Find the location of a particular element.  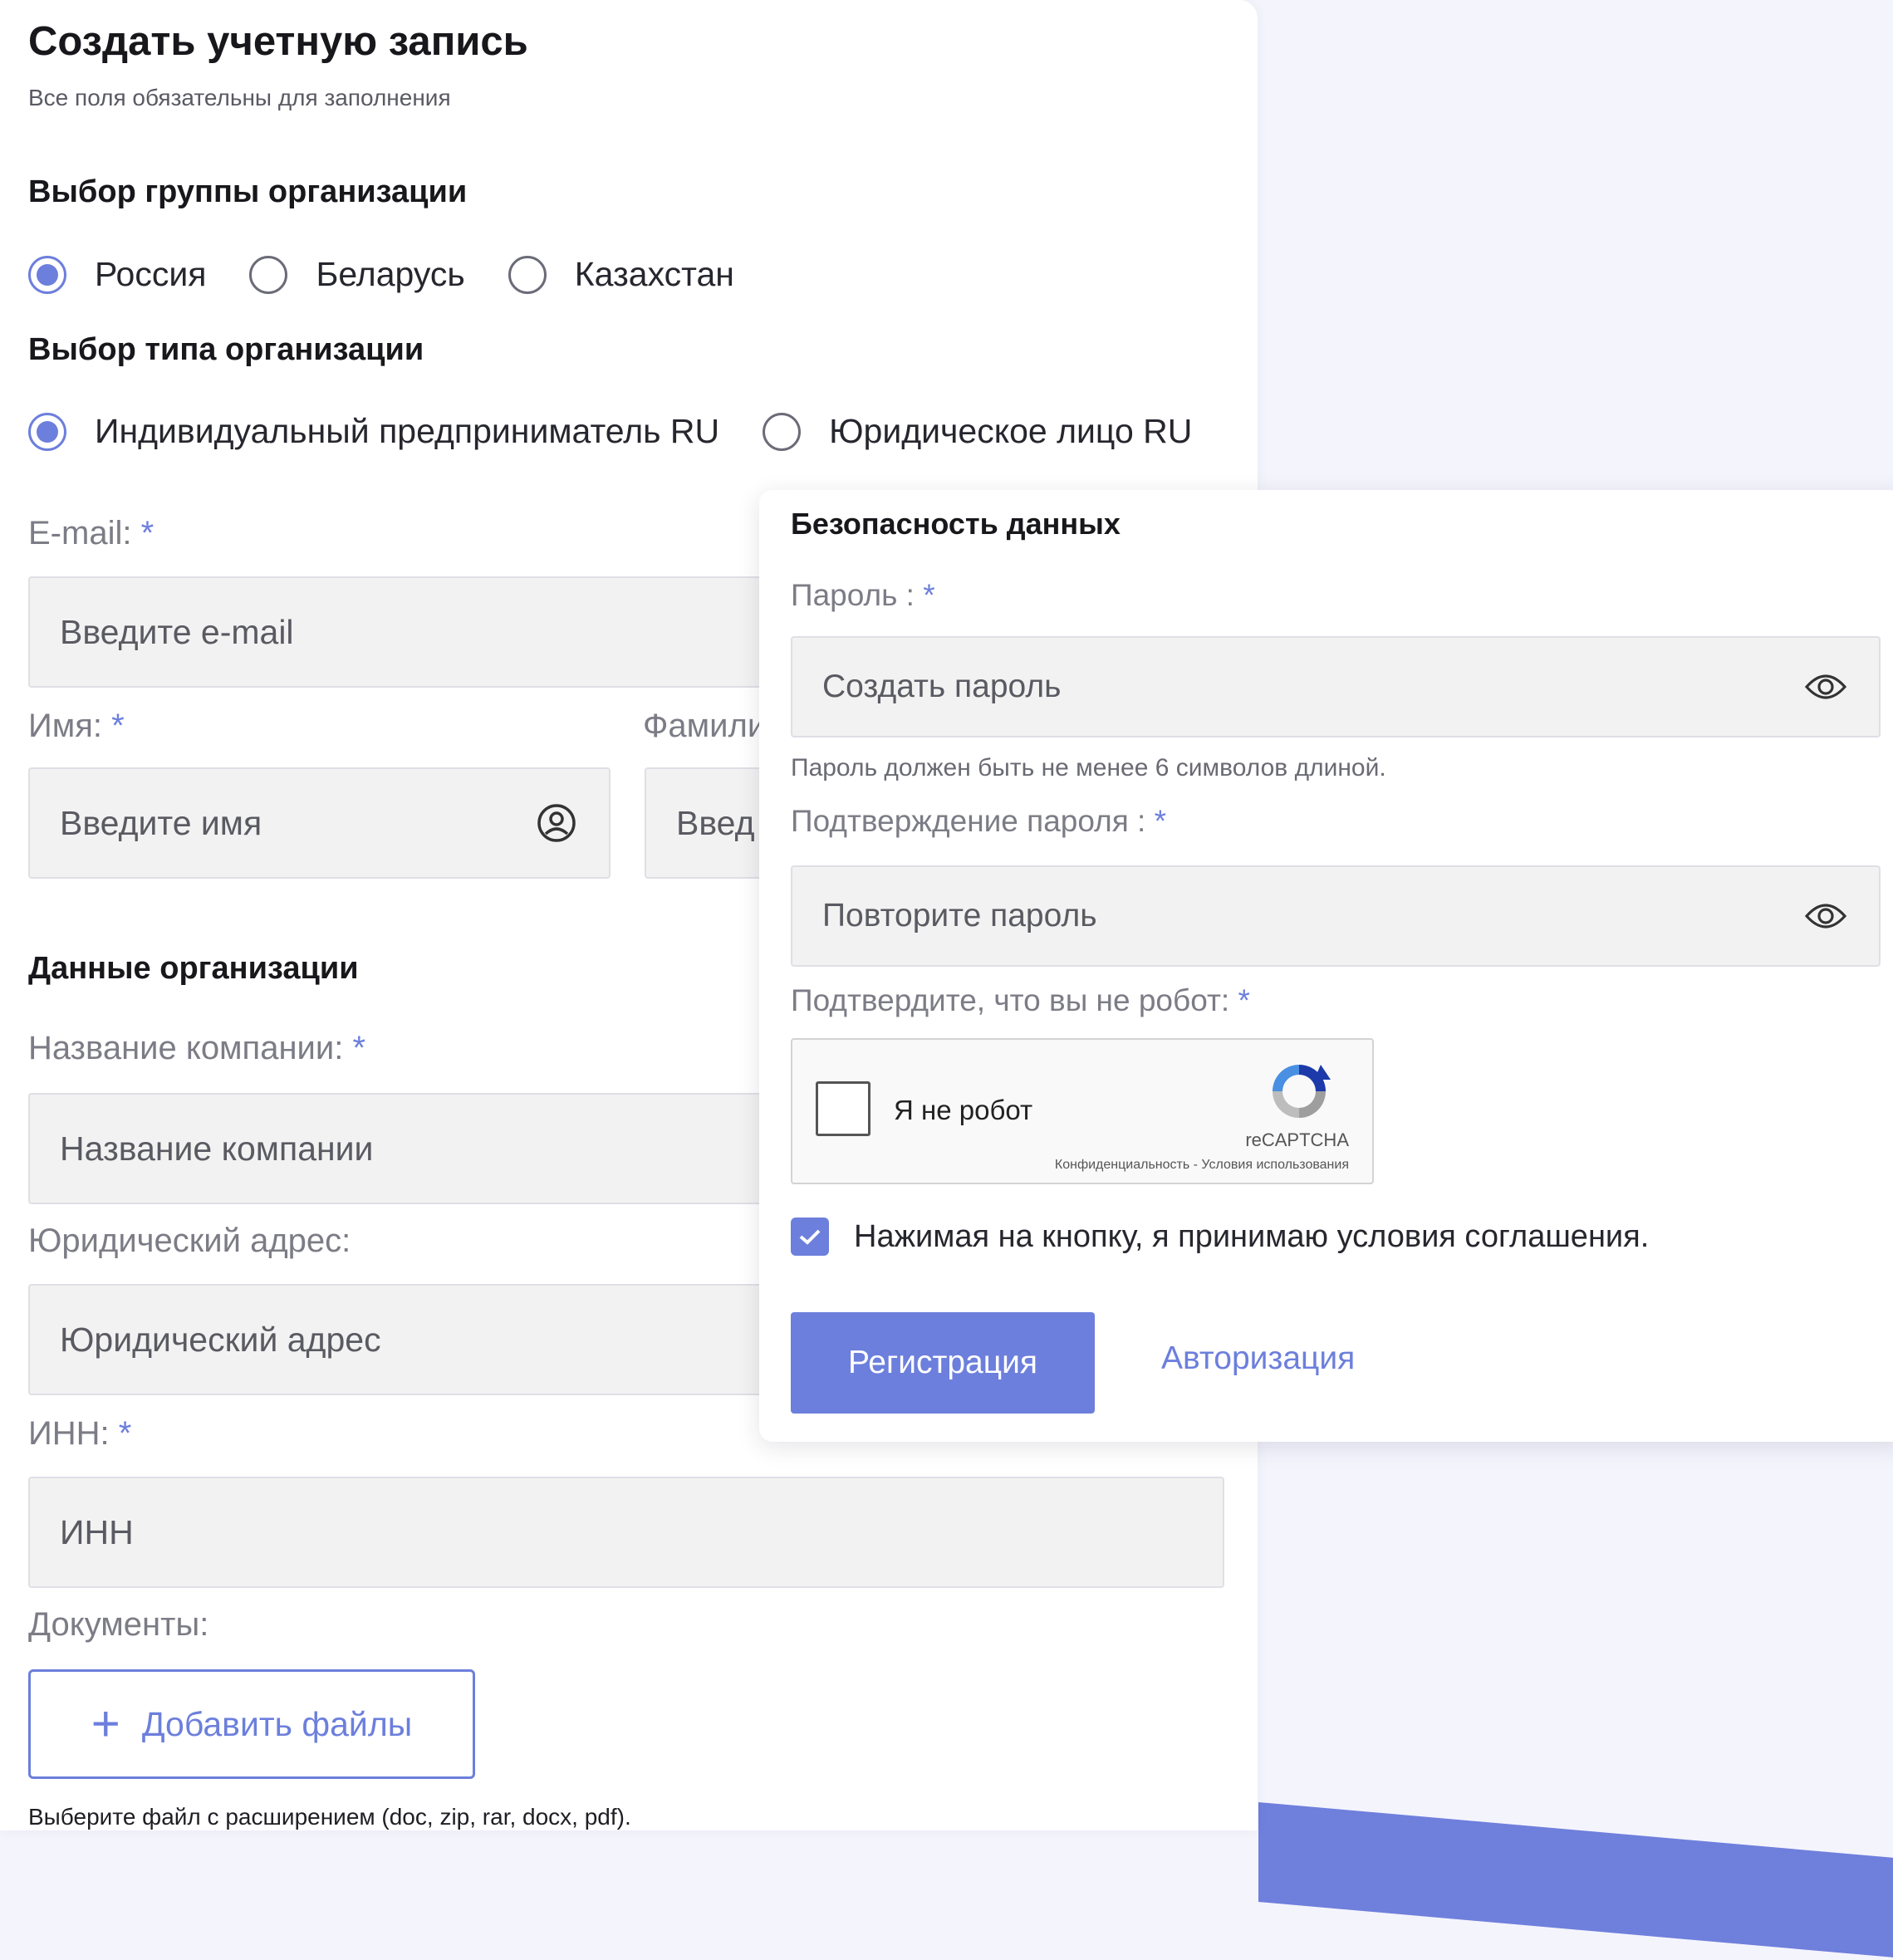

recaptcha-checkbox is located at coordinates (843, 1108).